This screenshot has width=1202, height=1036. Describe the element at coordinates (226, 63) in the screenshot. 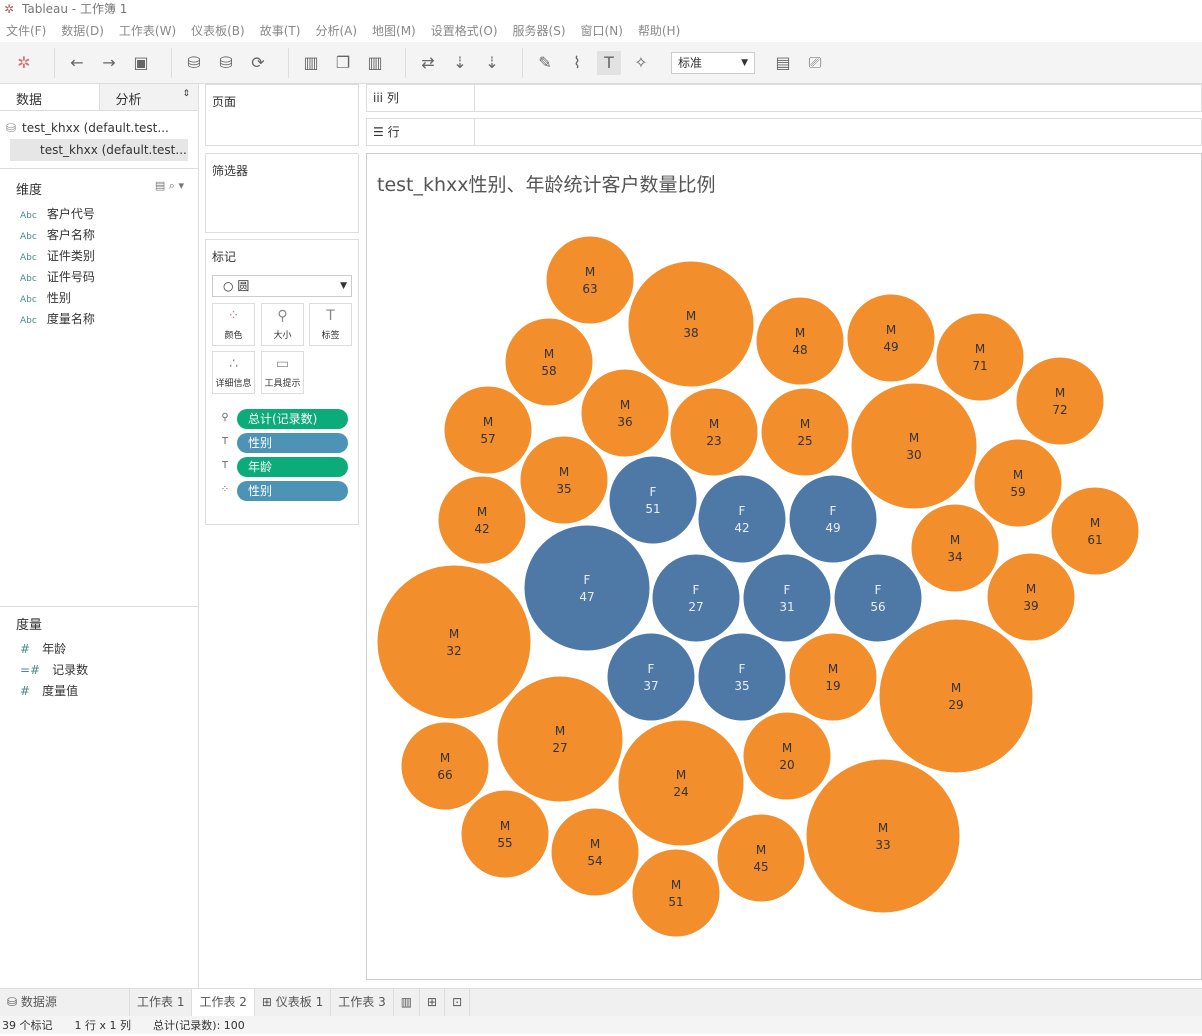

I see `pause-updates-icon: ⛁` at that location.